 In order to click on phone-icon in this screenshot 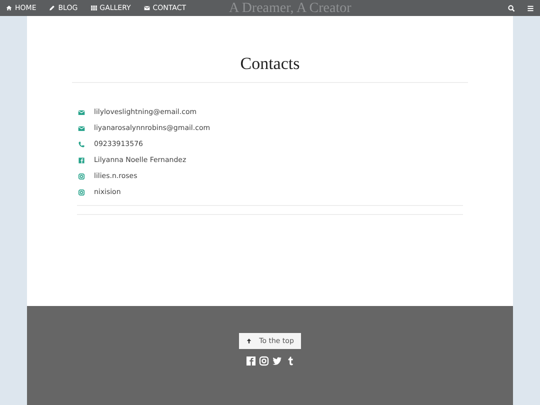, I will do `click(81, 144)`.